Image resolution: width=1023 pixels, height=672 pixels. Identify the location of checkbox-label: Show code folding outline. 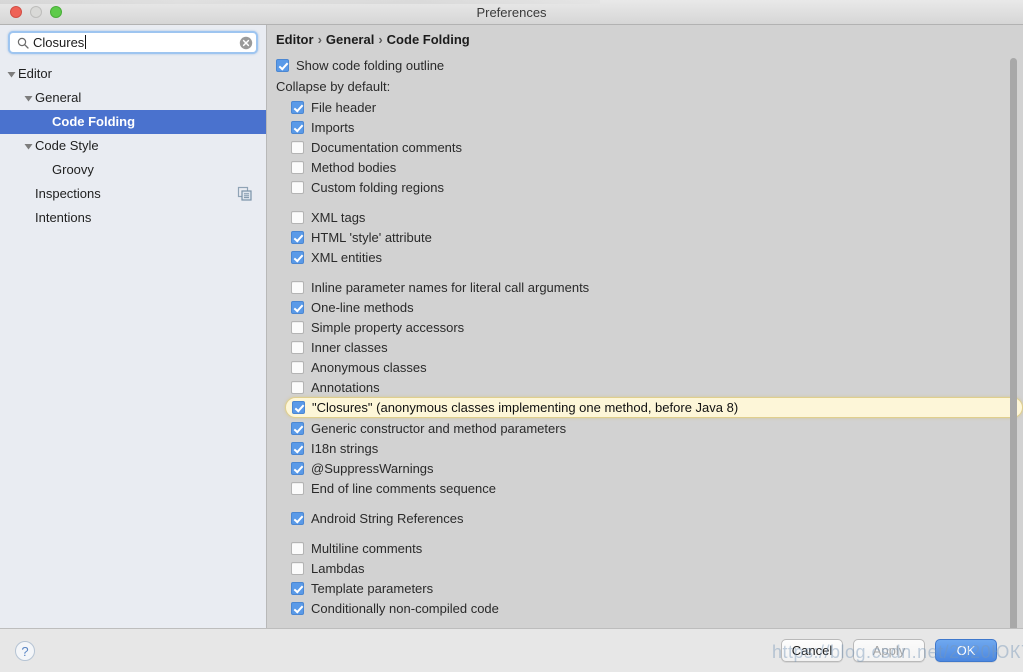
(370, 65).